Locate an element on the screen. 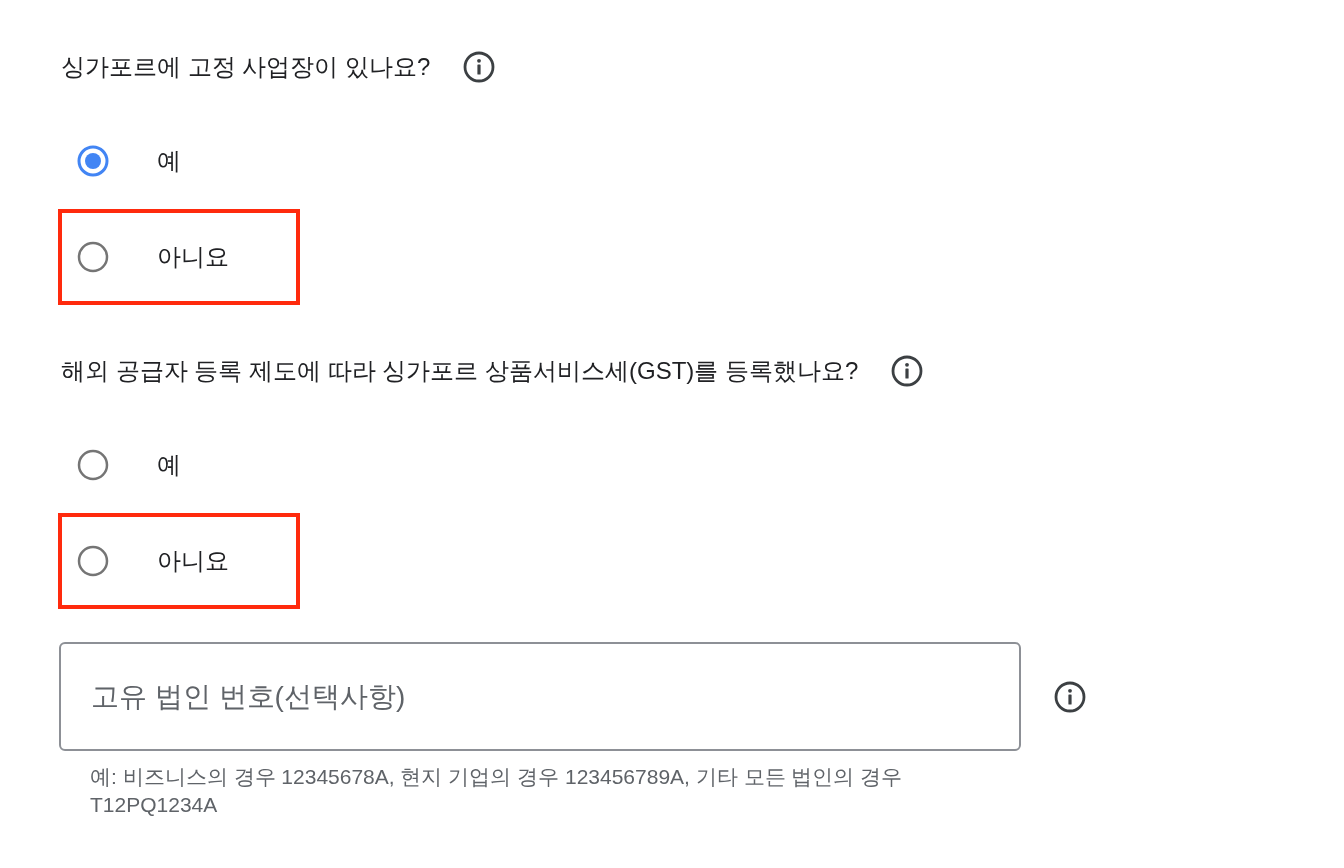  question-text: 해외 공급자 등록 제도에 따라 싱가포르 상품서비스세(GST)를 등록했나요? is located at coordinates (460, 371).